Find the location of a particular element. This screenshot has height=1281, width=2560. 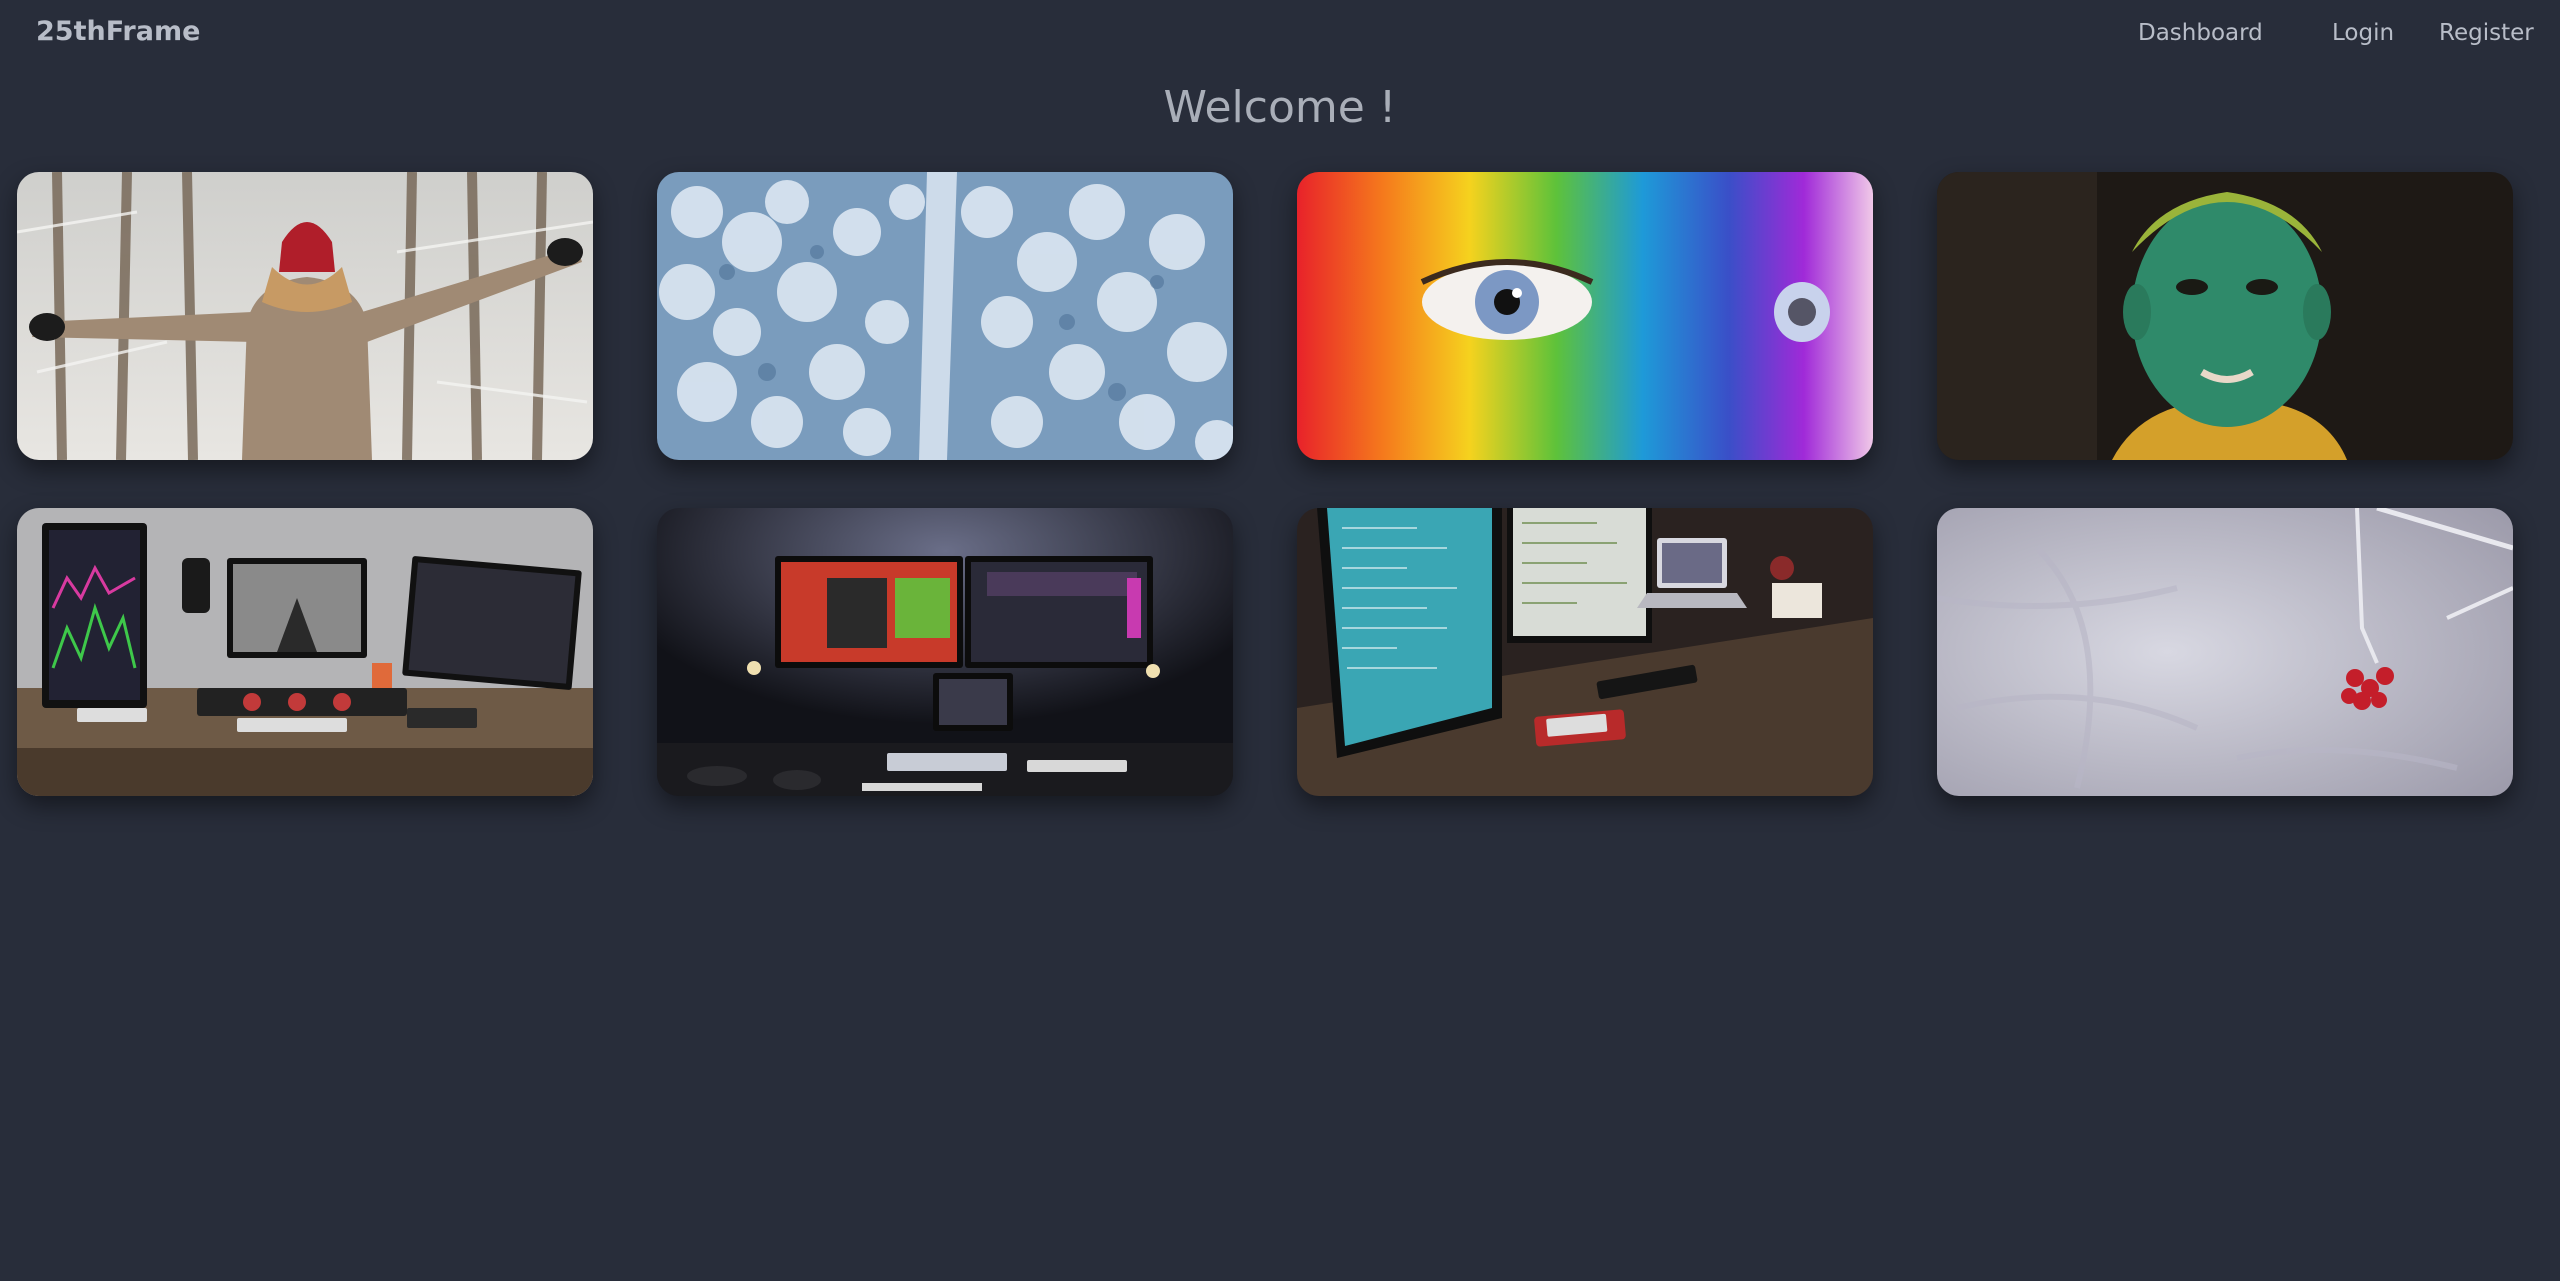

gallery-card-aerial-snow-forest is located at coordinates (945, 316).